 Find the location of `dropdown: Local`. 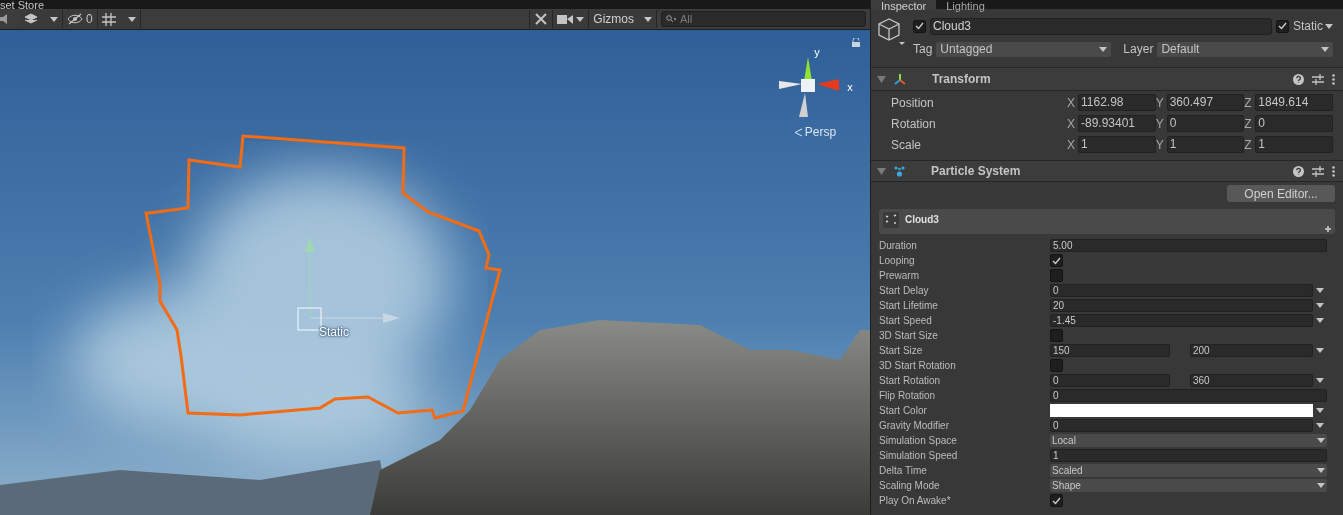

dropdown: Local is located at coordinates (1188, 440).